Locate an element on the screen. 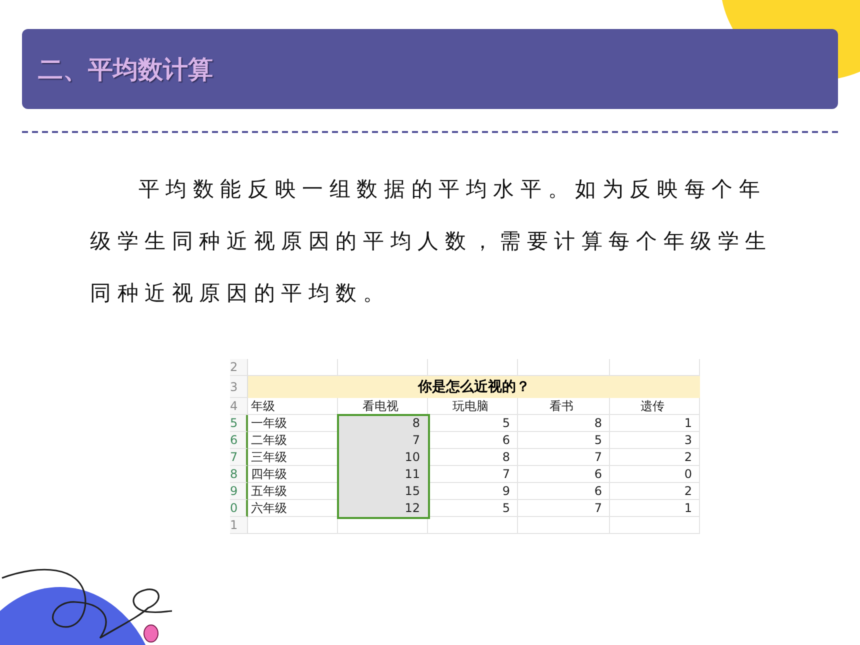  table-cell: 四年级 is located at coordinates (293, 474).